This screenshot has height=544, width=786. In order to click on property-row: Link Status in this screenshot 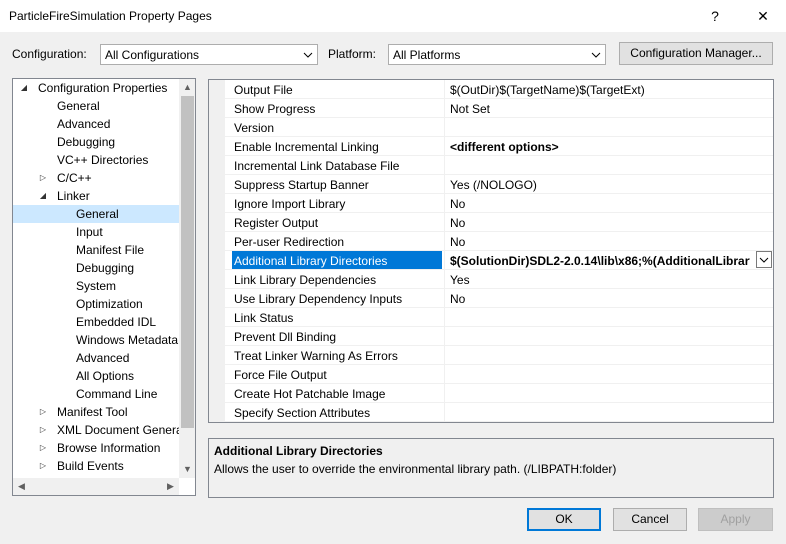, I will do `click(499, 317)`.